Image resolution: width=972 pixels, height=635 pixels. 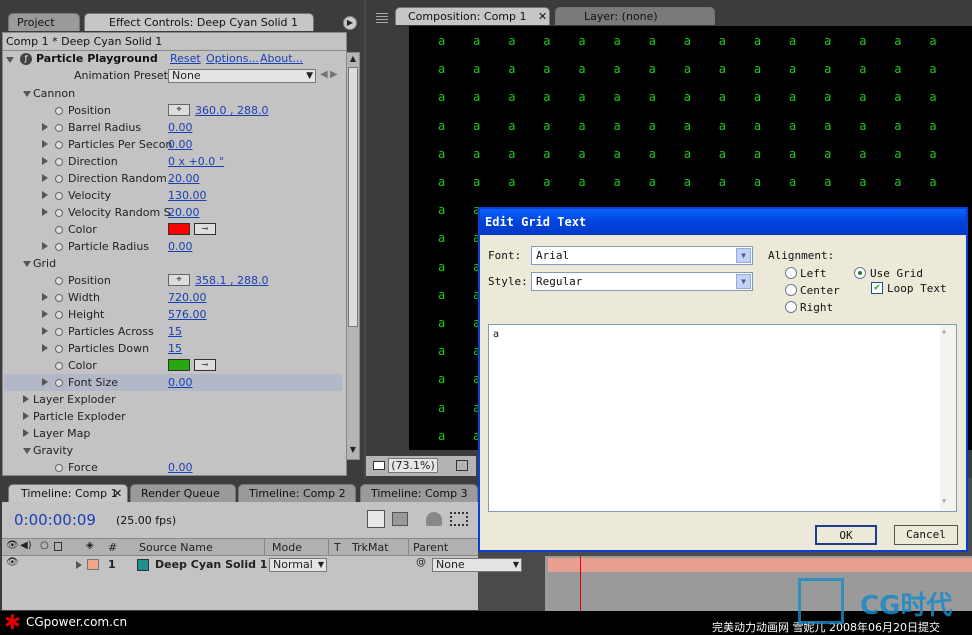 I want to click on pickwhip-icon: @, so click(x=421, y=562).